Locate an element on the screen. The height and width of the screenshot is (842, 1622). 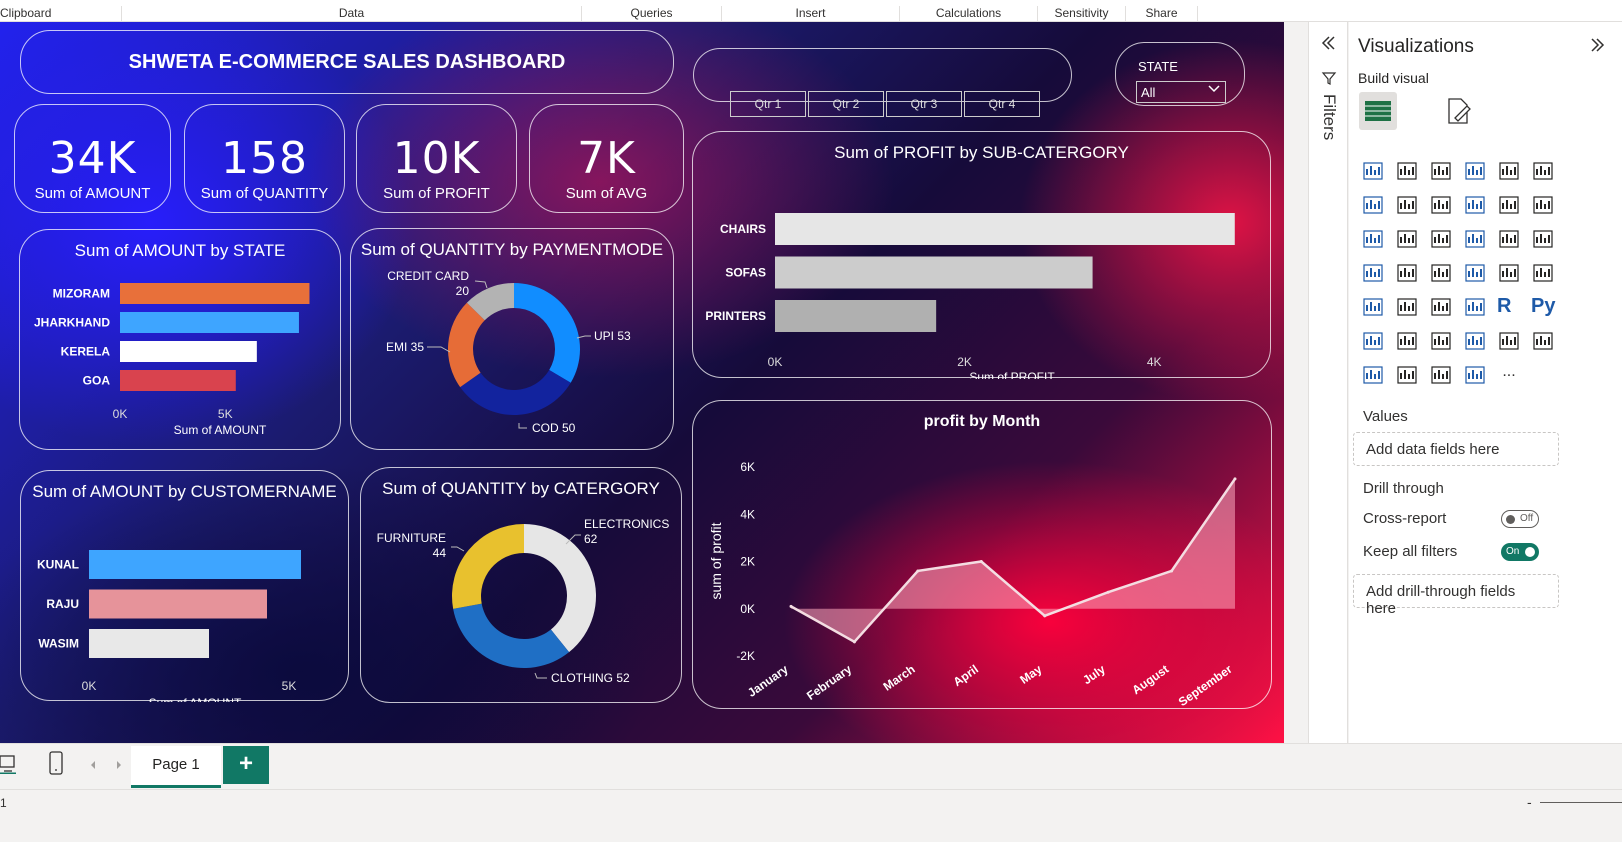
kpi-card-quantity: 158 Sum of QUANTITY is located at coordinates (264, 158).